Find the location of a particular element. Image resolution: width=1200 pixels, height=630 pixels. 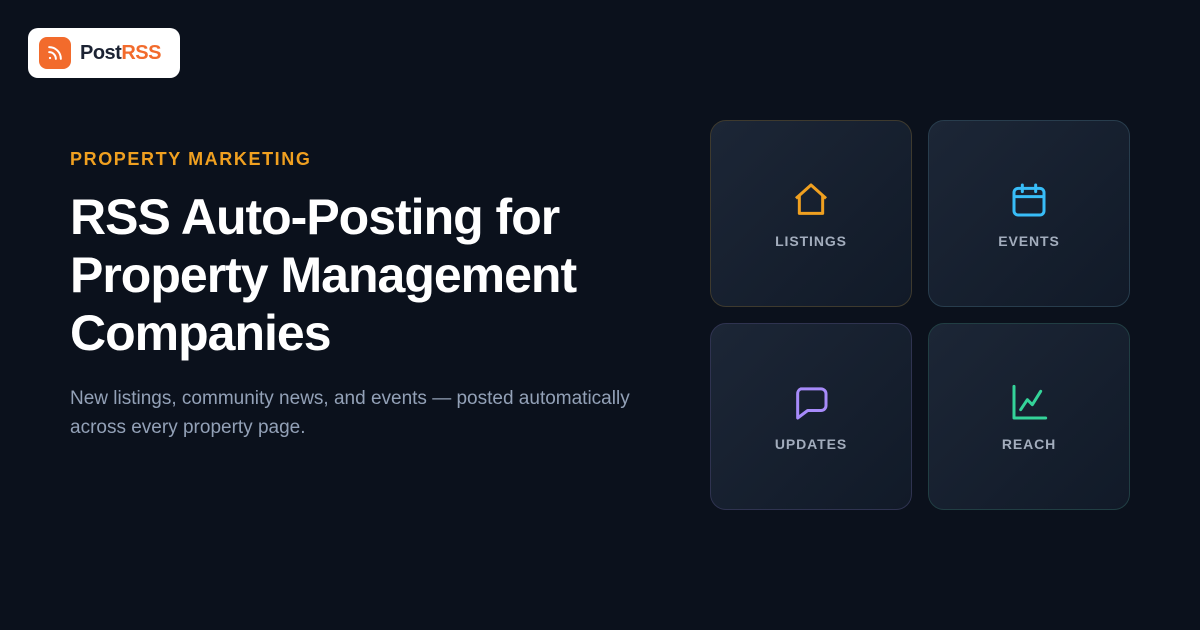

rss-icon is located at coordinates (55, 53).